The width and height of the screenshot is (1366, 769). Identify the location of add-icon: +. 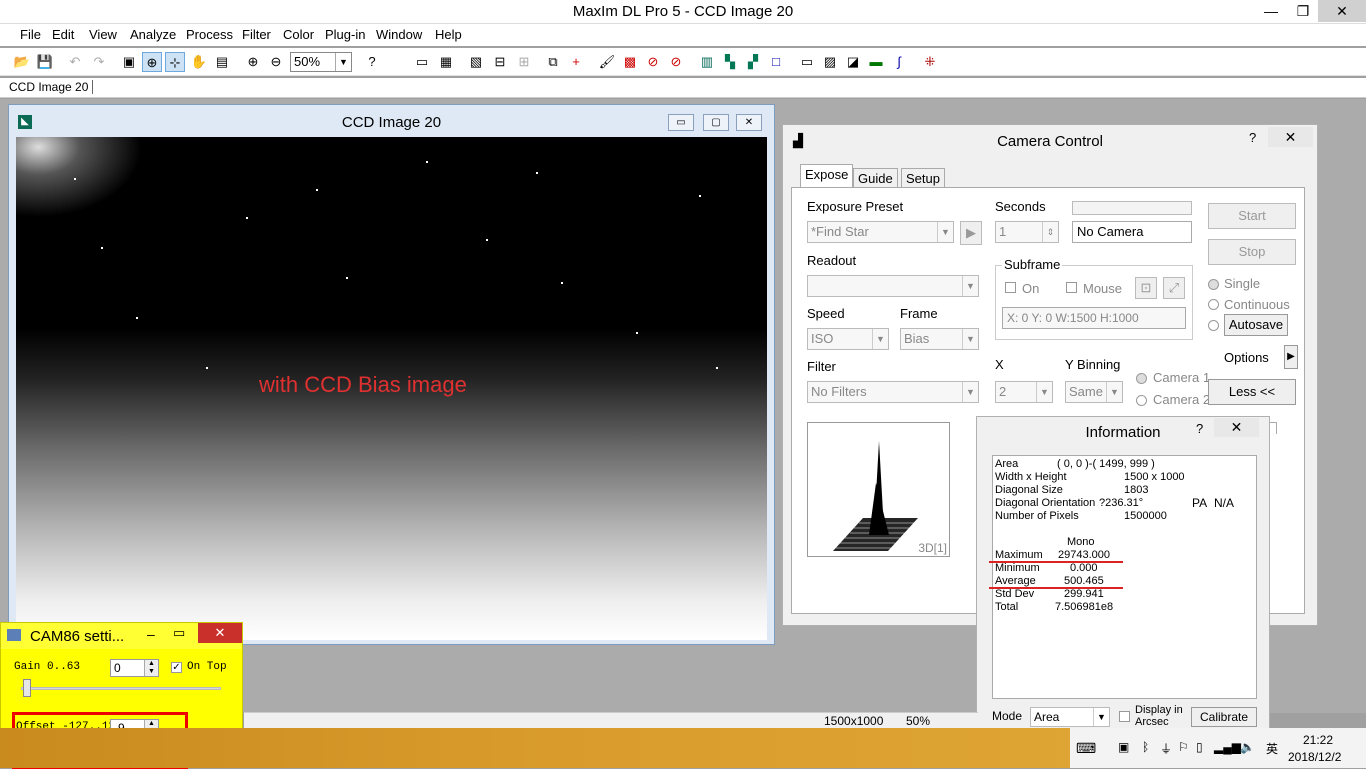
(576, 62).